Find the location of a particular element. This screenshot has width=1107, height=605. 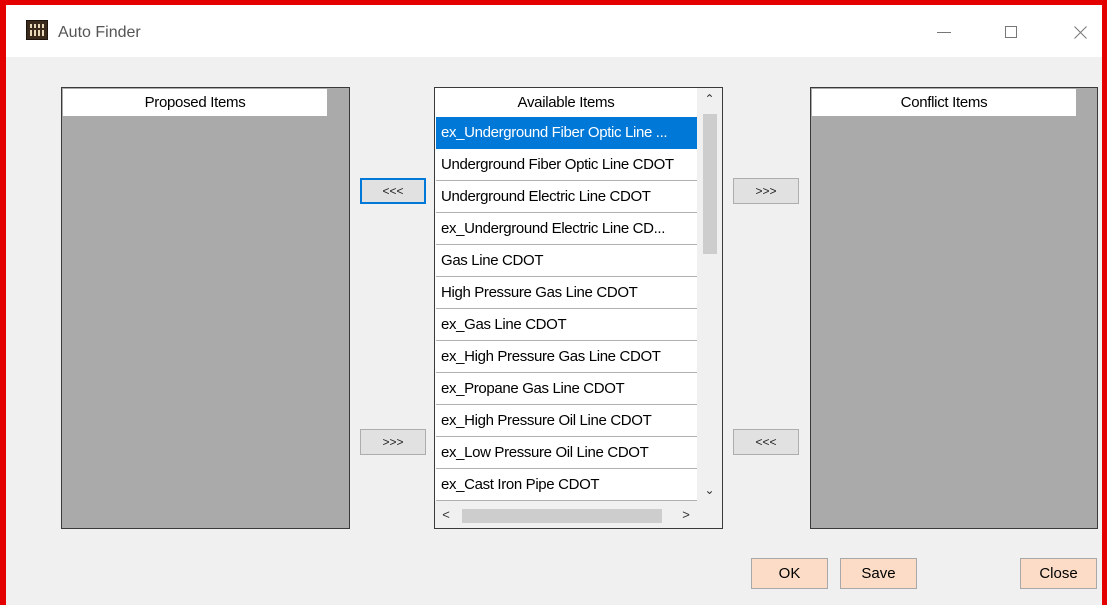

title-bar: Auto Finder is located at coordinates (554, 31).